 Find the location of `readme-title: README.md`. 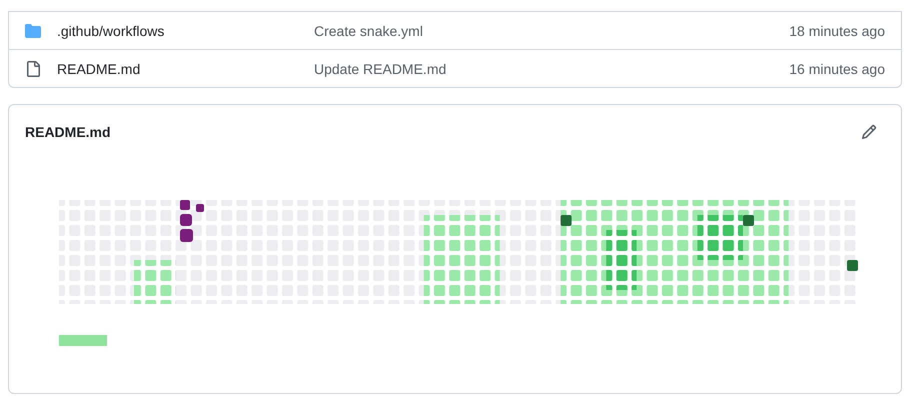

readme-title: README.md is located at coordinates (68, 132).